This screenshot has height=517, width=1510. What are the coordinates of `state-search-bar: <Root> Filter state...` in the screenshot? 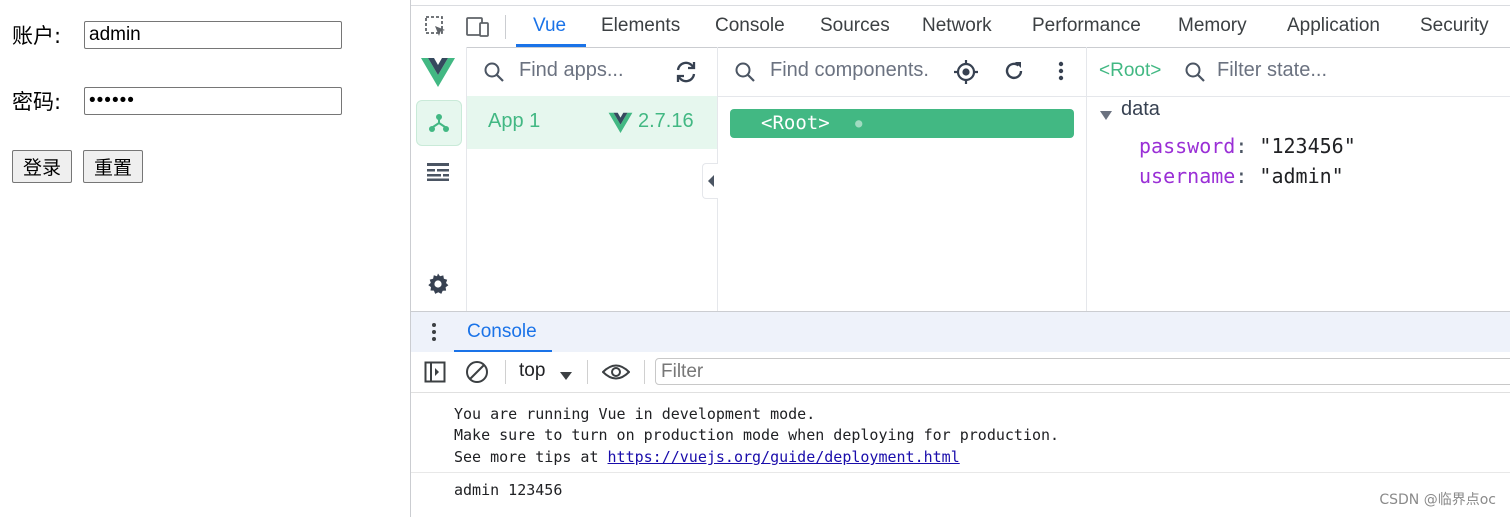 It's located at (1298, 72).